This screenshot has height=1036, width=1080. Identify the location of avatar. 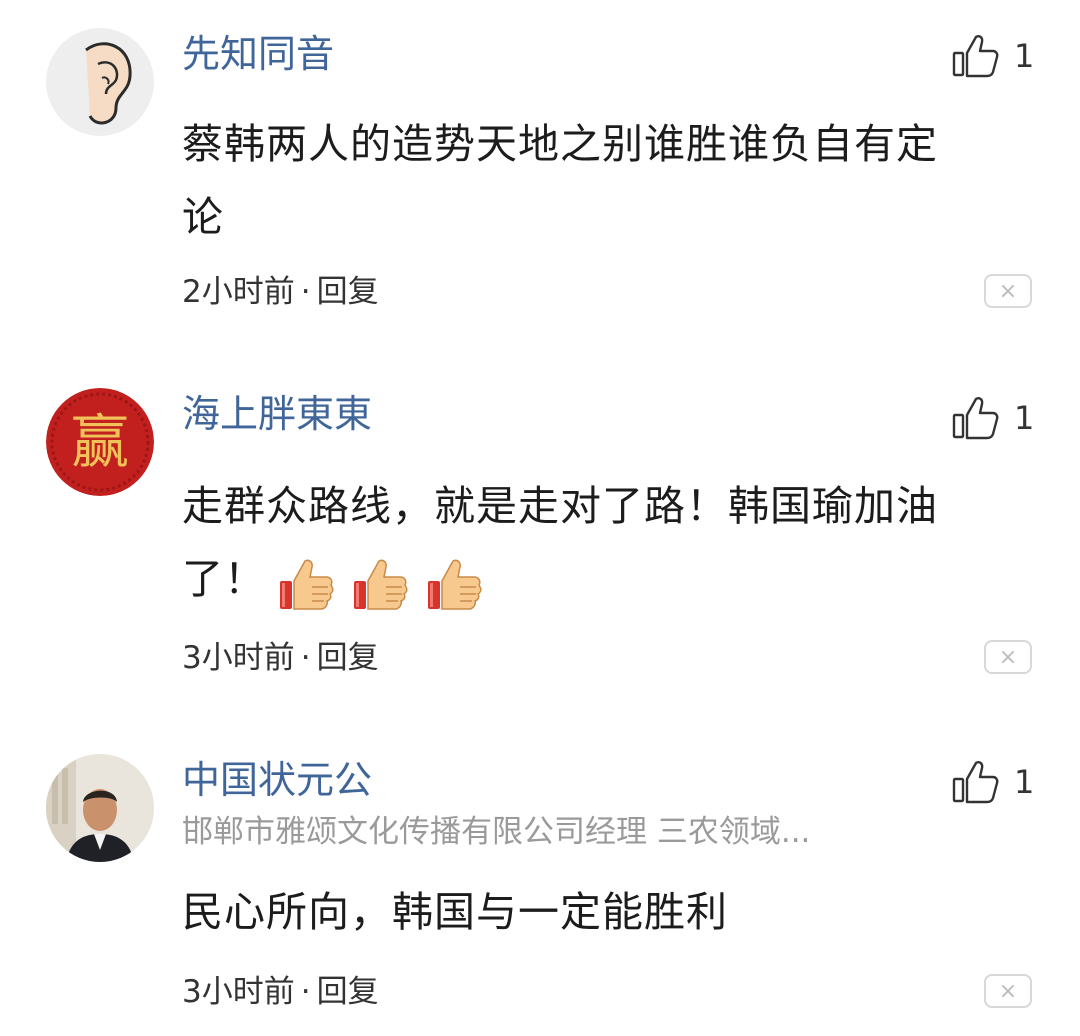
(100, 808).